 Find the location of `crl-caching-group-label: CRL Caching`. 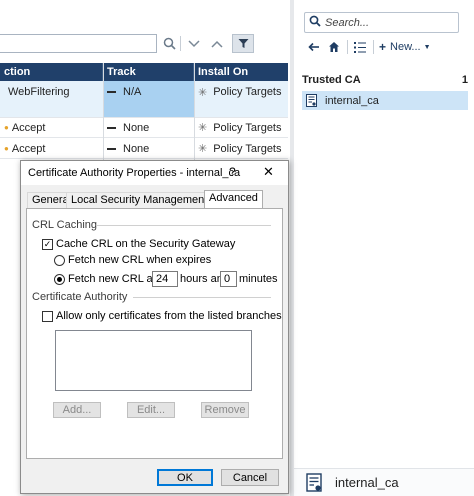

crl-caching-group-label: CRL Caching is located at coordinates (65, 225).